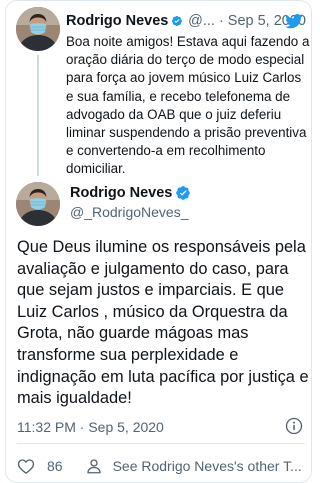  Describe the element at coordinates (26, 466) in the screenshot. I see `heart-icon` at that location.